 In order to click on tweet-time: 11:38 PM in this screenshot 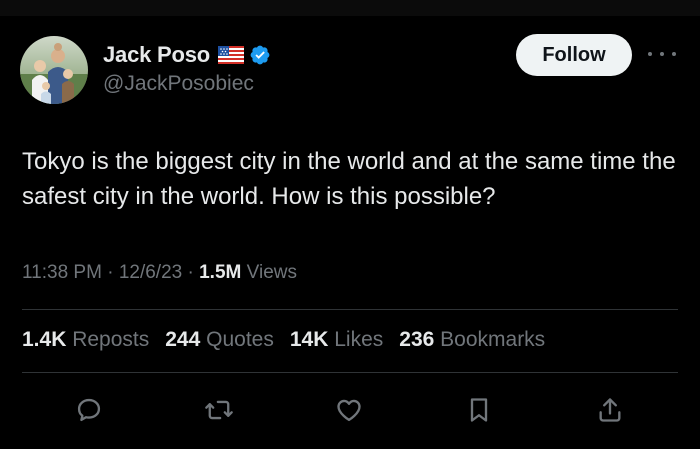, I will do `click(62, 272)`.